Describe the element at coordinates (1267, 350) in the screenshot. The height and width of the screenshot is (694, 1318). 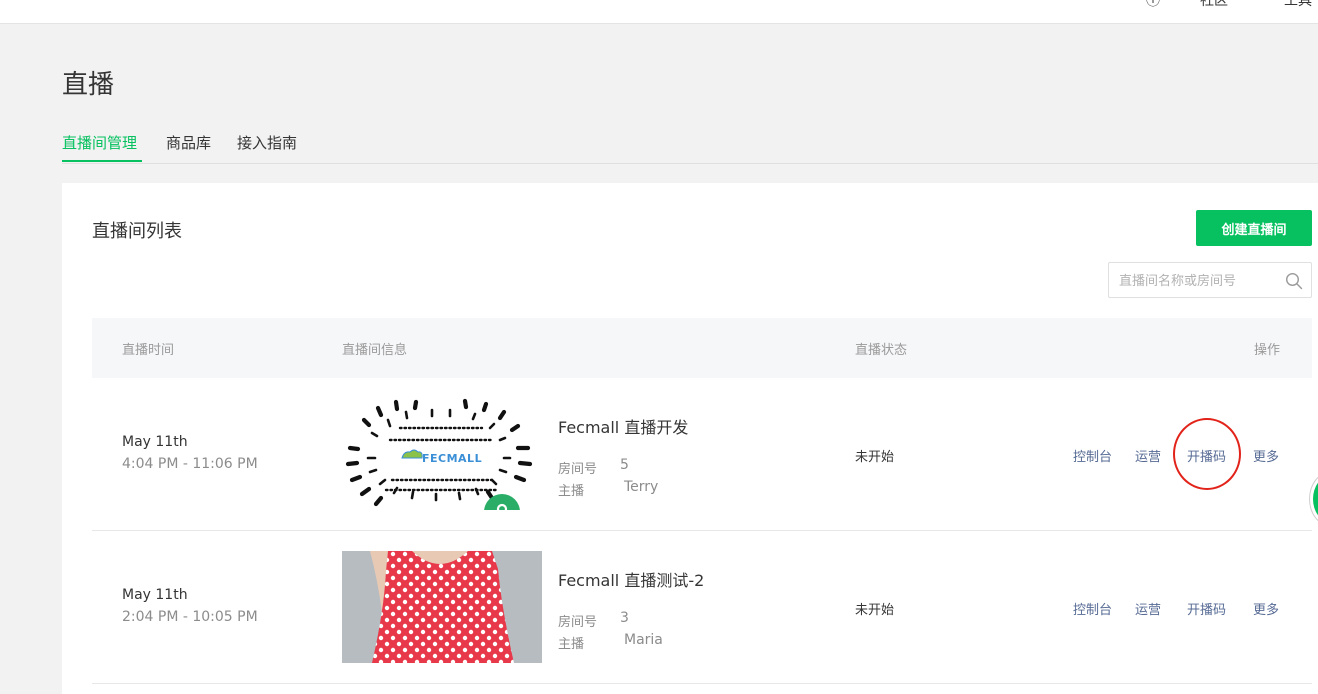
I see `column-header-actions: 操作` at that location.